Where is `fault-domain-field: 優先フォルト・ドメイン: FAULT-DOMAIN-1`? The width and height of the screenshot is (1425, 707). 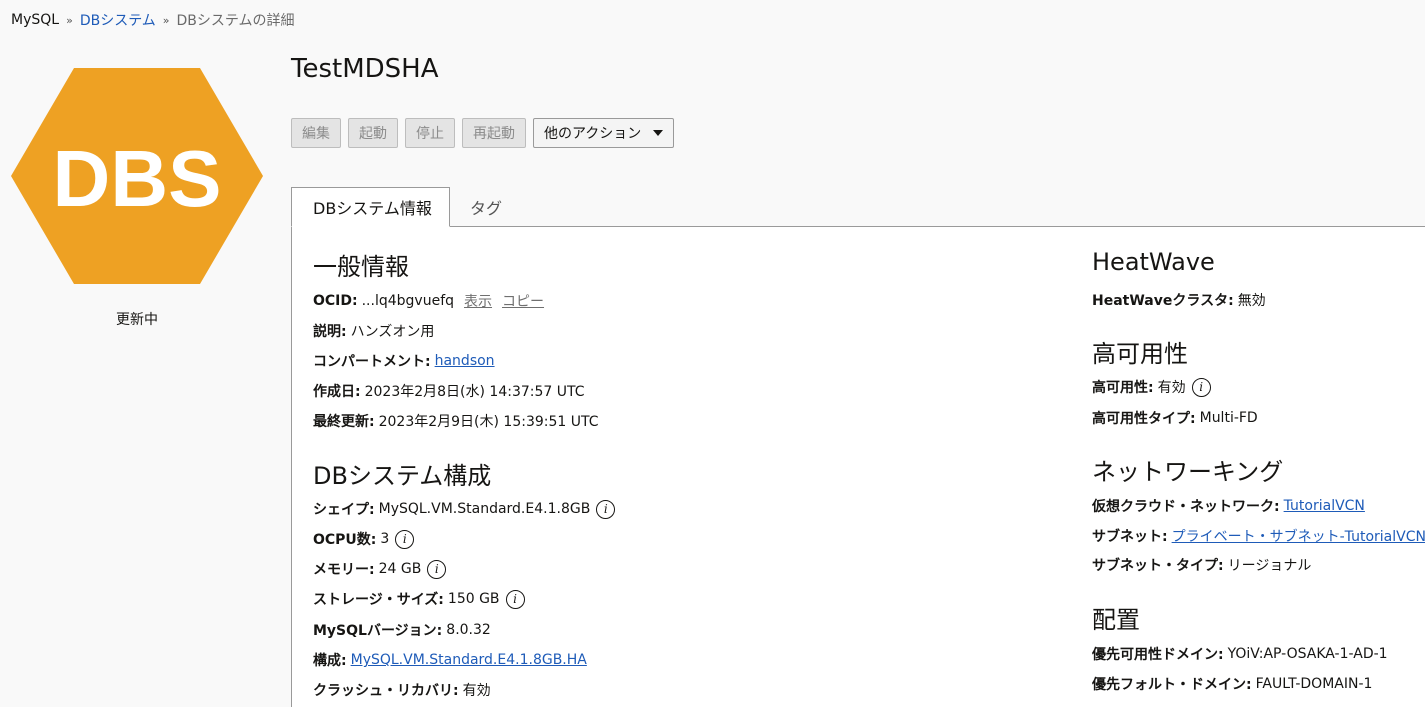 fault-domain-field: 優先フォルト・ドメイン: FAULT-DOMAIN-1 is located at coordinates (1232, 684).